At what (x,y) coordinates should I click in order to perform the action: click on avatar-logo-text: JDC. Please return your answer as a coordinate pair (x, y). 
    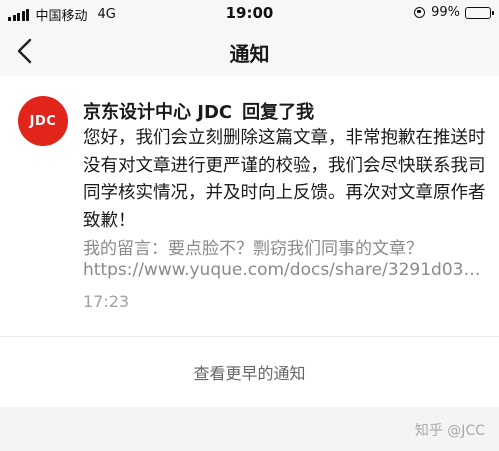
    Looking at the image, I should click on (43, 121).